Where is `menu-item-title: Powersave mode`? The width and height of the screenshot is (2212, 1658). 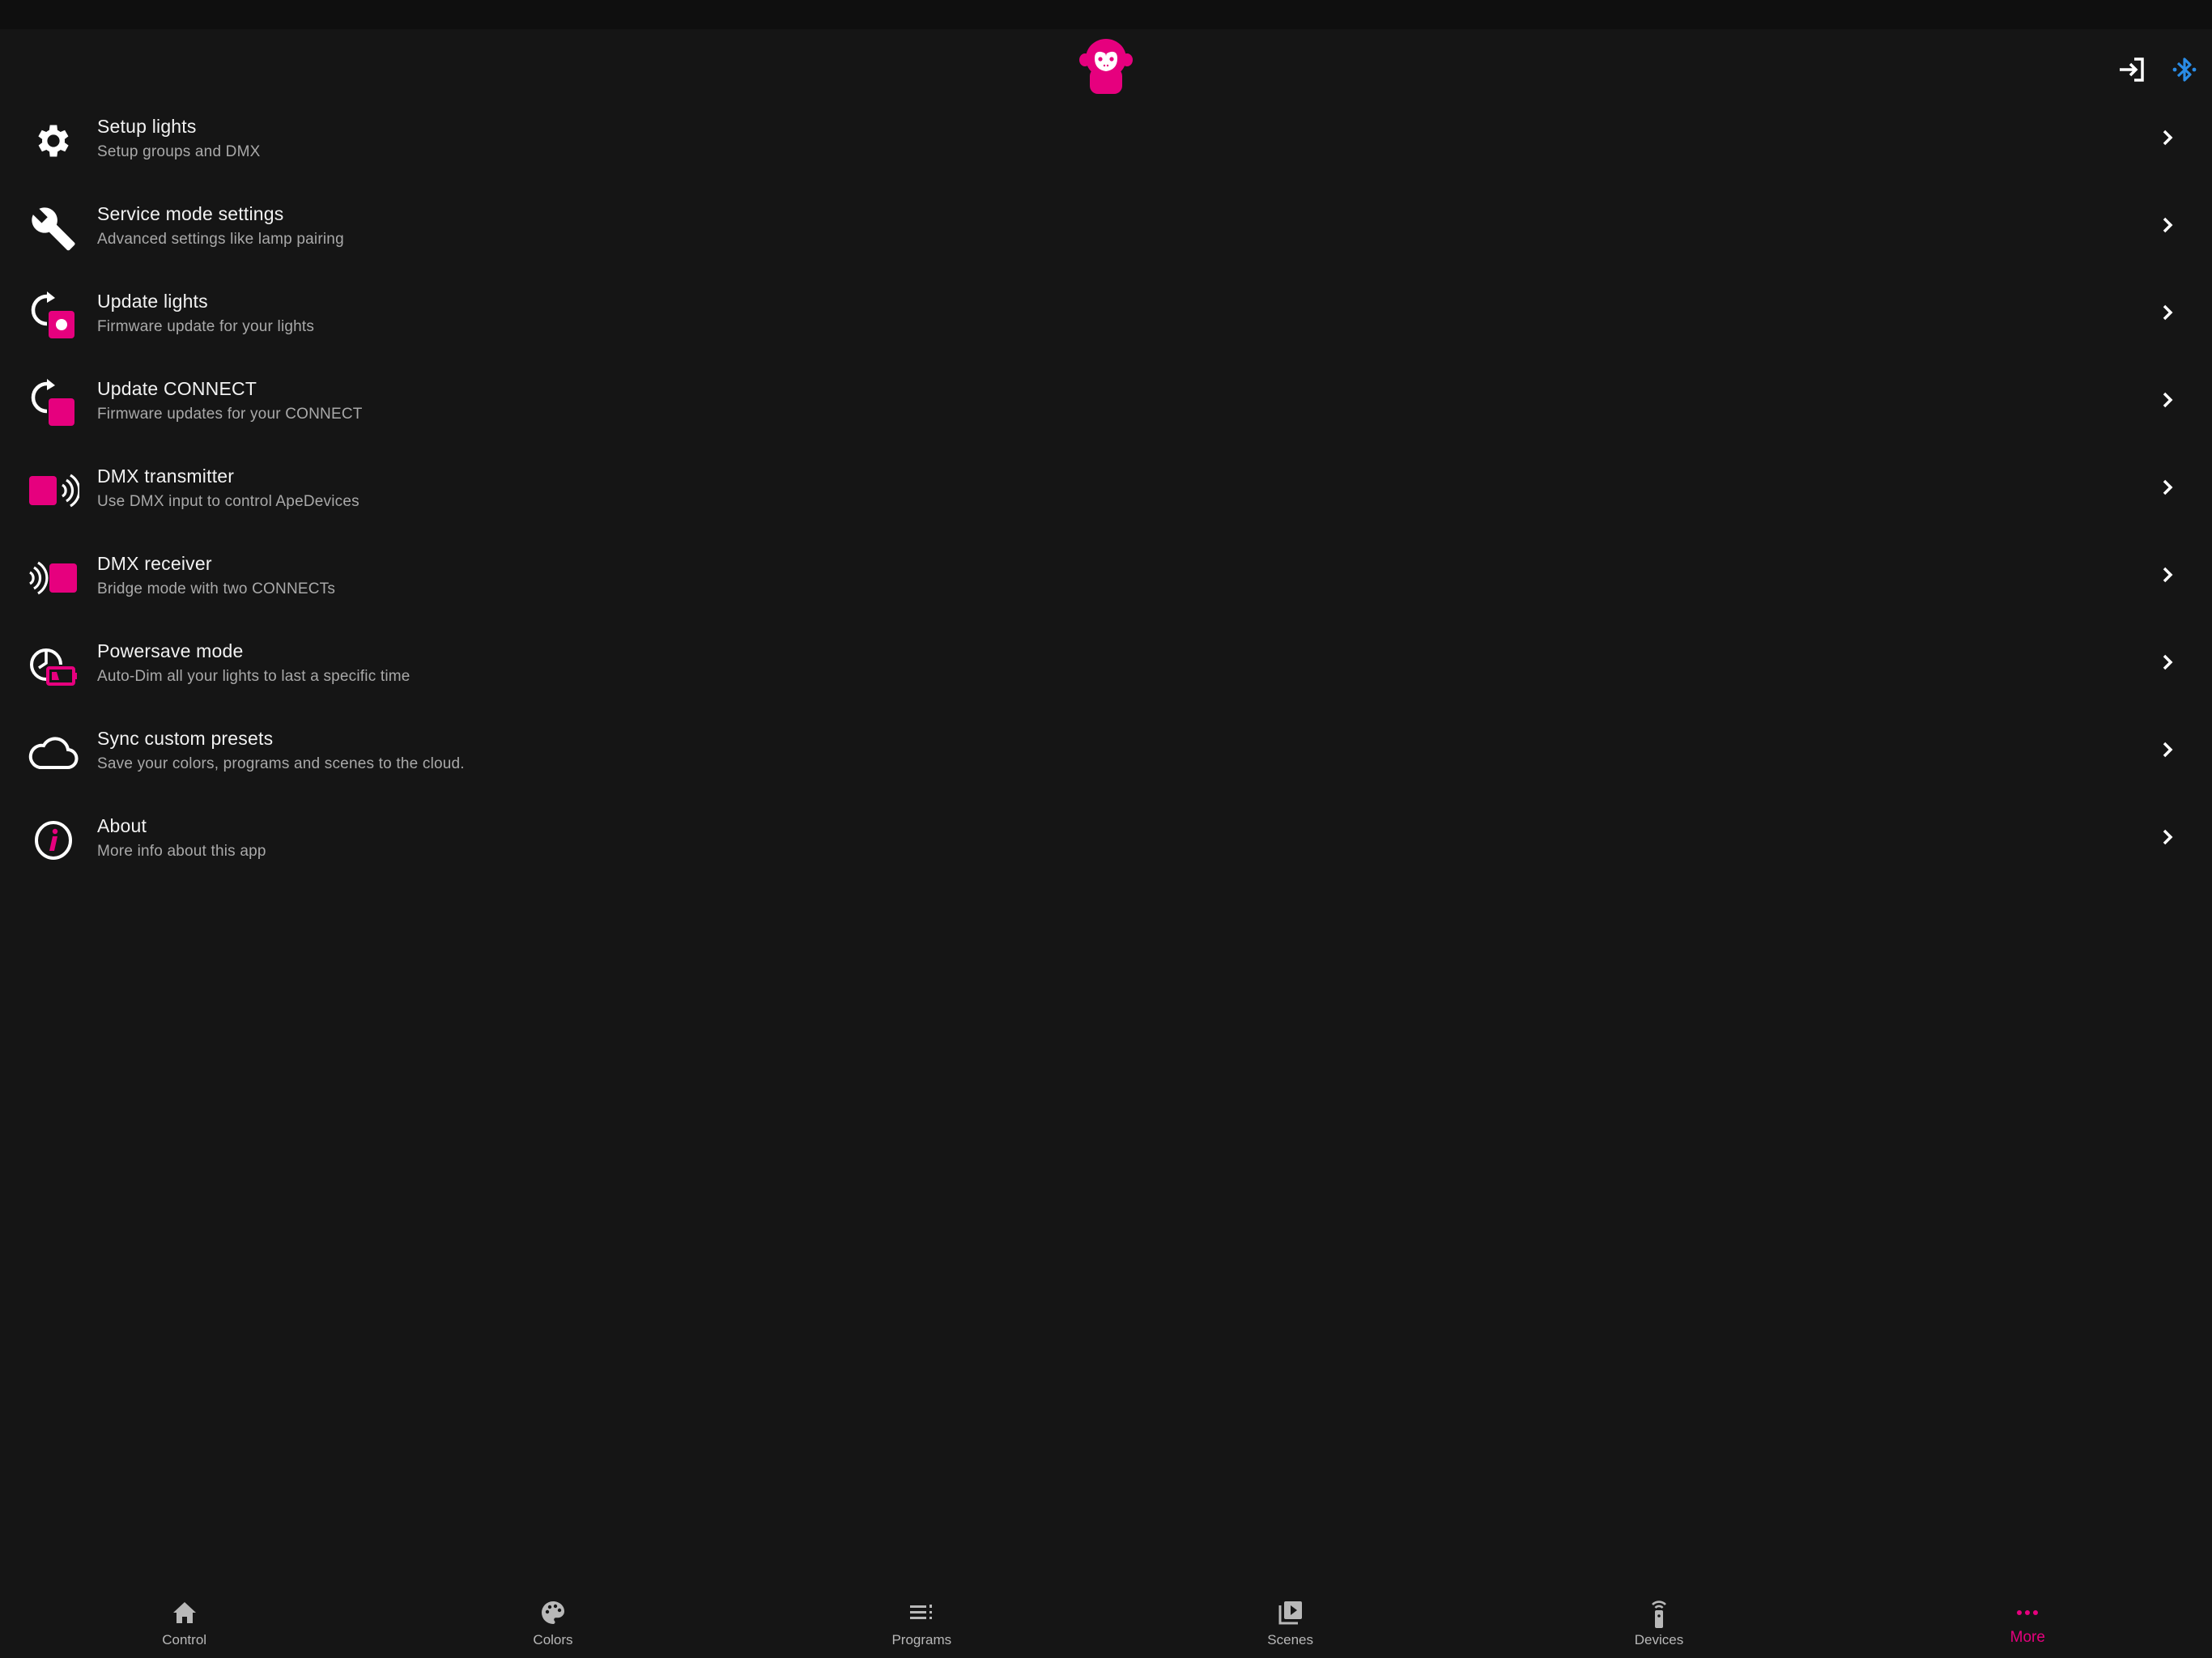 menu-item-title: Powersave mode is located at coordinates (170, 650).